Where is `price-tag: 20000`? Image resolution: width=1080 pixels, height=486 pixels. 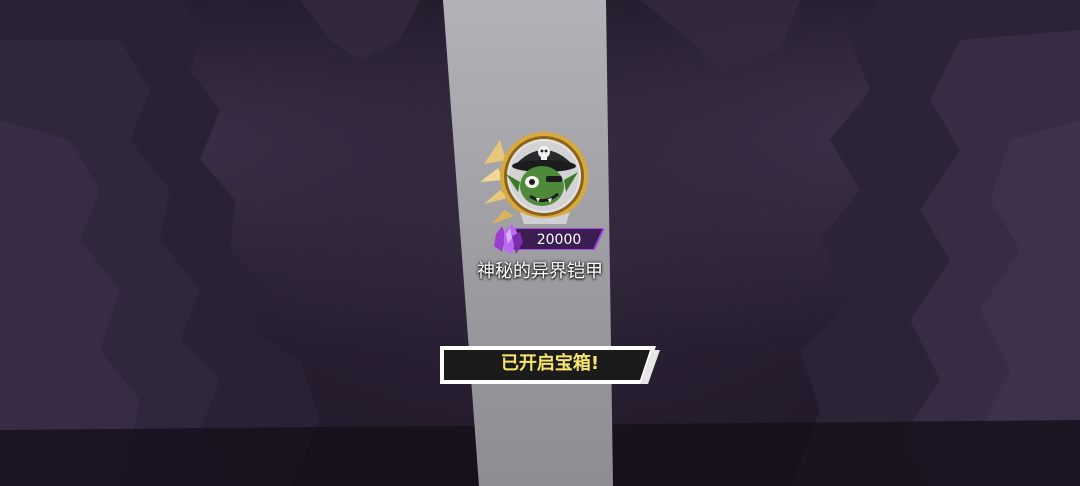 price-tag: 20000 is located at coordinates (550, 240).